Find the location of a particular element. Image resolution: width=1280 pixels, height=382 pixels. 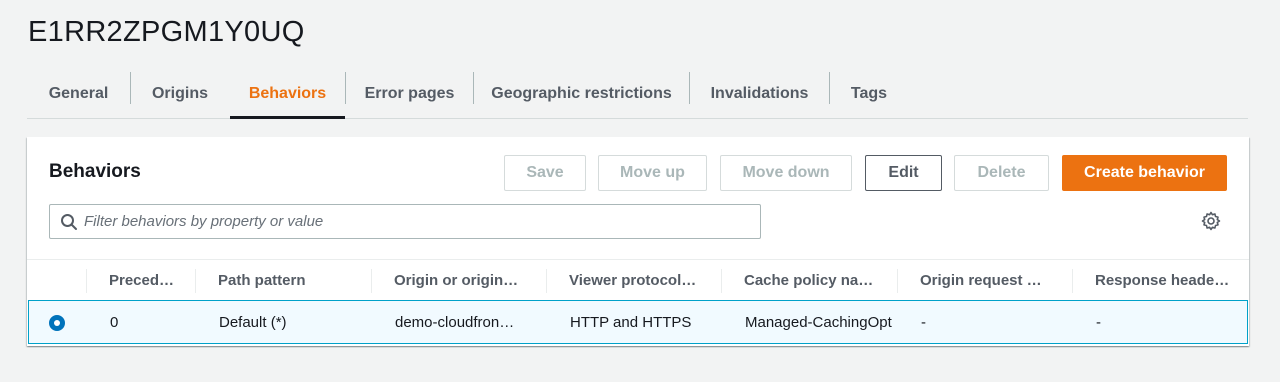

tab-geographic-restrictions: Geographic restrictions is located at coordinates (581, 94).